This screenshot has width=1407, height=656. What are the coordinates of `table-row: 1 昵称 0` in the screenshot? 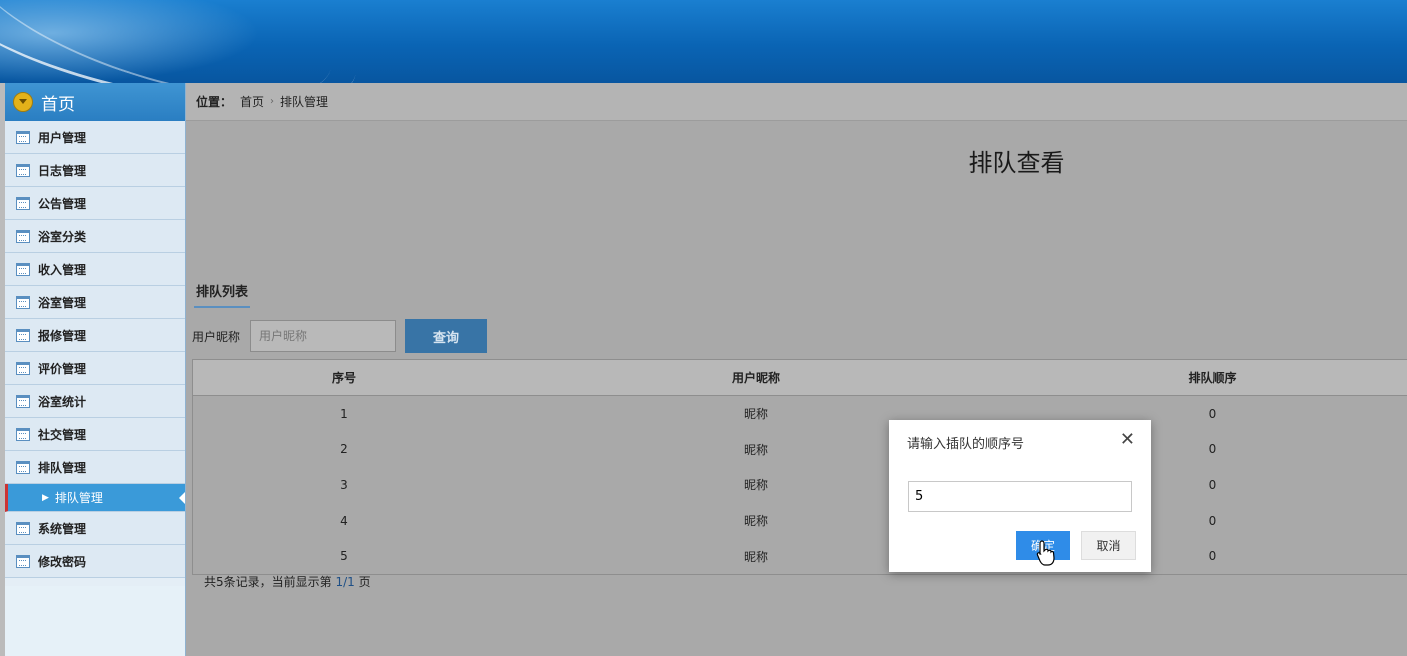 It's located at (800, 414).